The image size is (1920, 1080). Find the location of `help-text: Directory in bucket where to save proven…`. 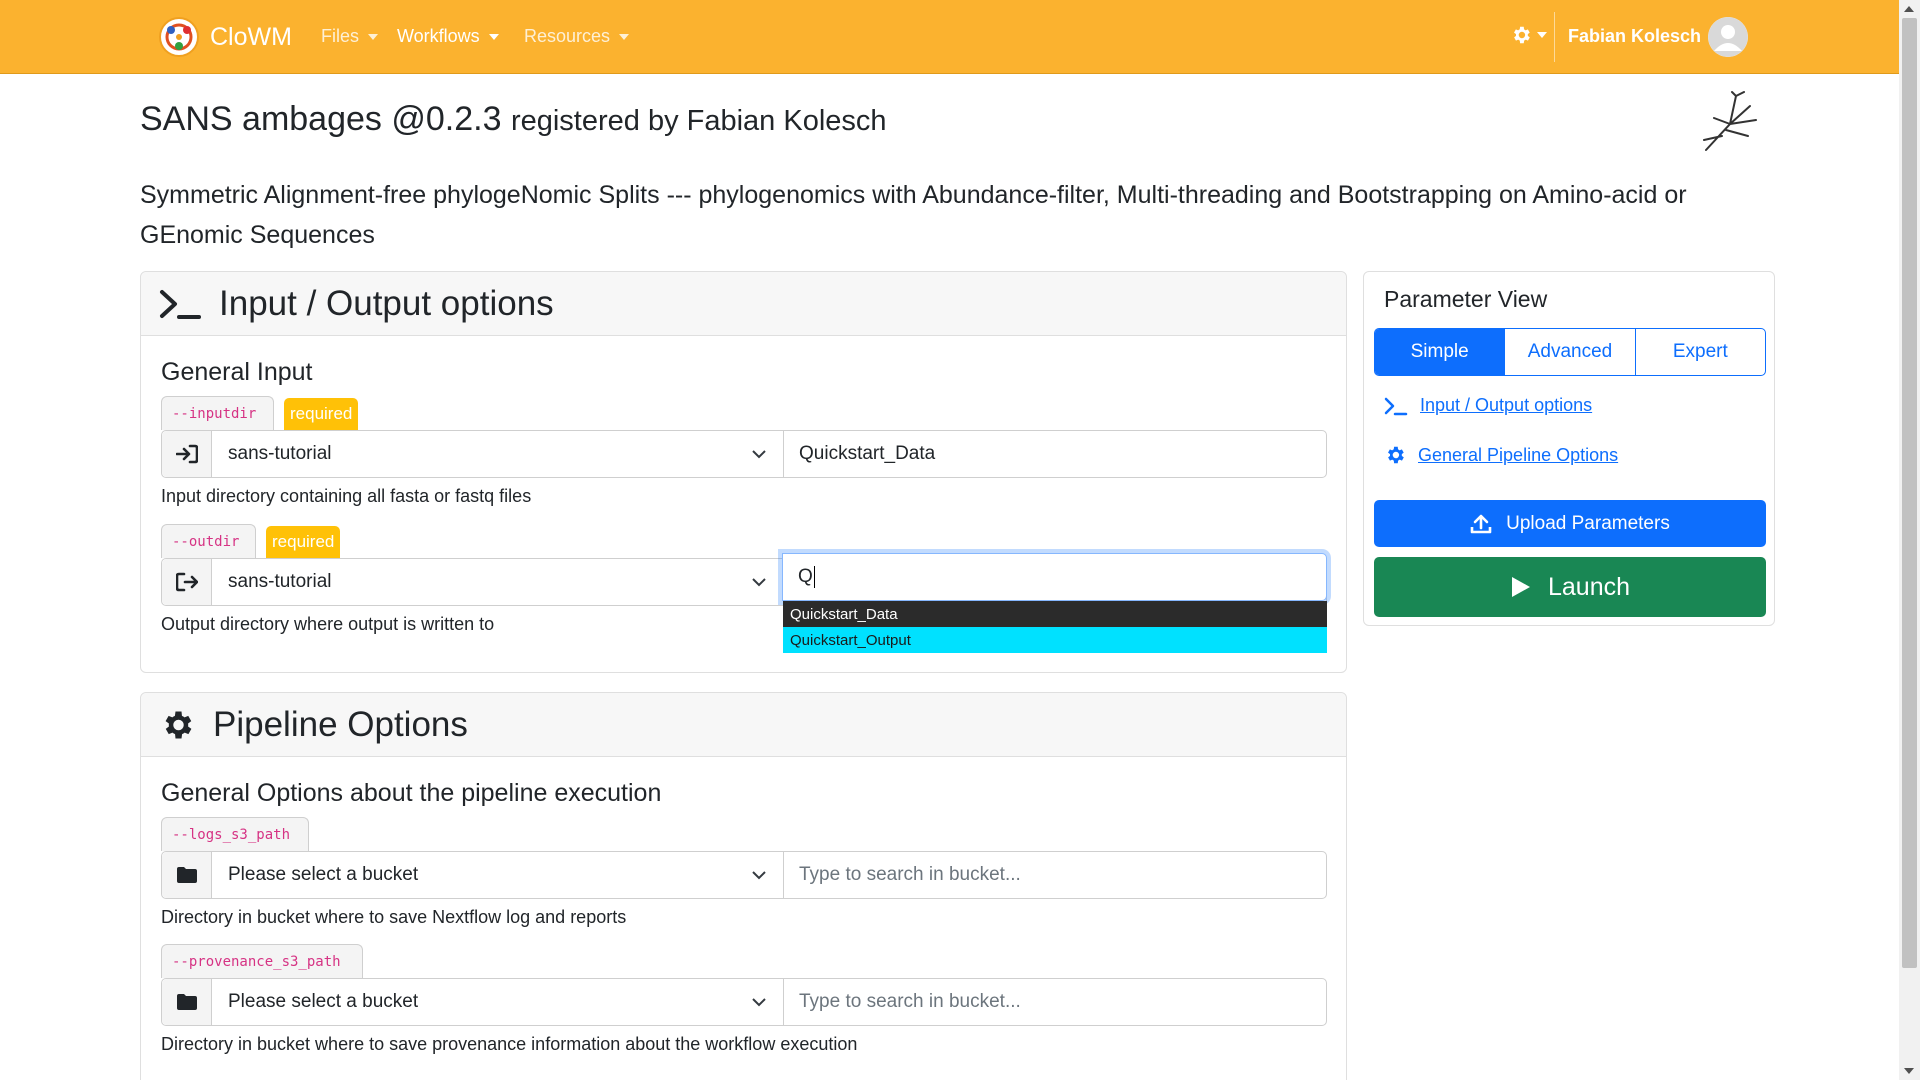

help-text: Directory in bucket where to save proven… is located at coordinates (509, 1044).